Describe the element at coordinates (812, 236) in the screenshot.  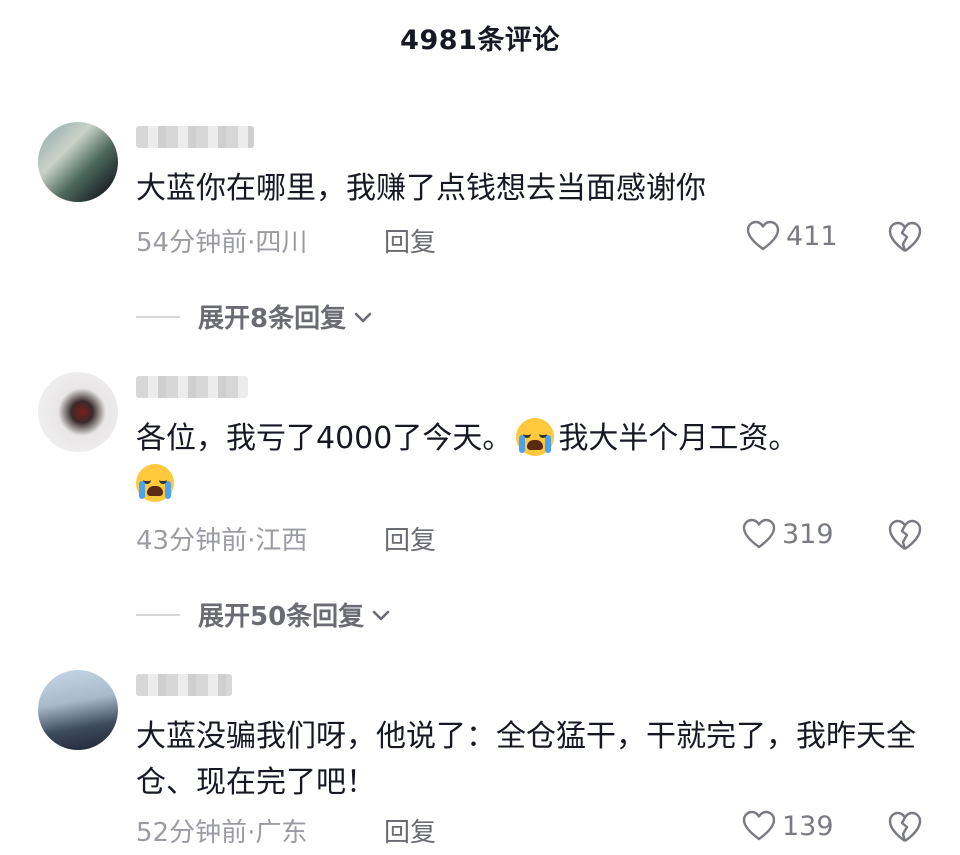
I see `like-count: 411` at that location.